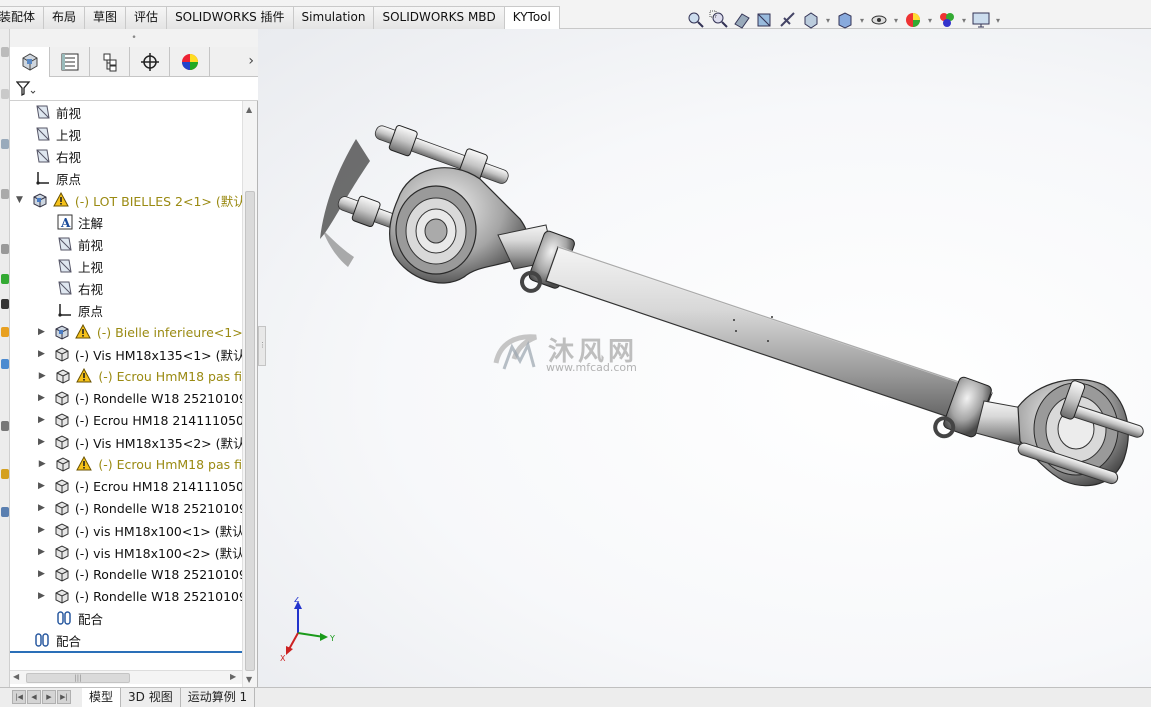 The image size is (1151, 707). I want to click on edit-appearance-icon, so click(913, 20).